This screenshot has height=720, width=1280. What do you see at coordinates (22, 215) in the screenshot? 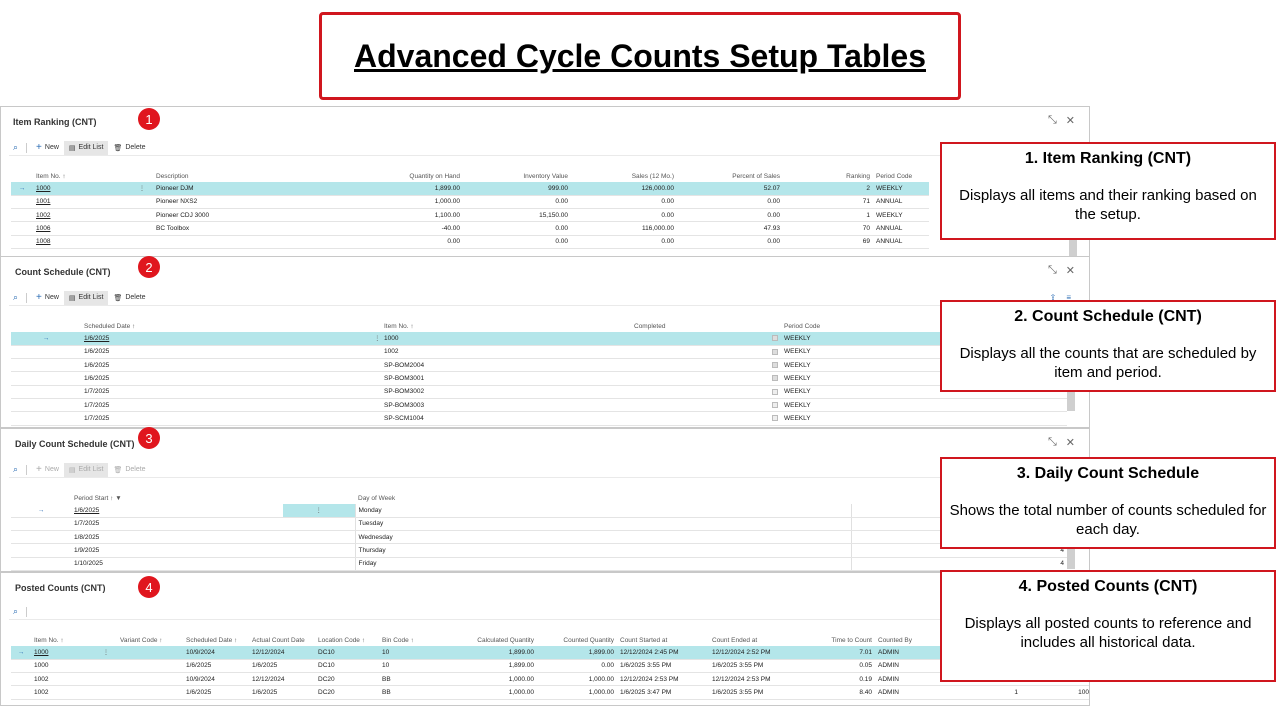
I see `row-marker` at bounding box center [22, 215].